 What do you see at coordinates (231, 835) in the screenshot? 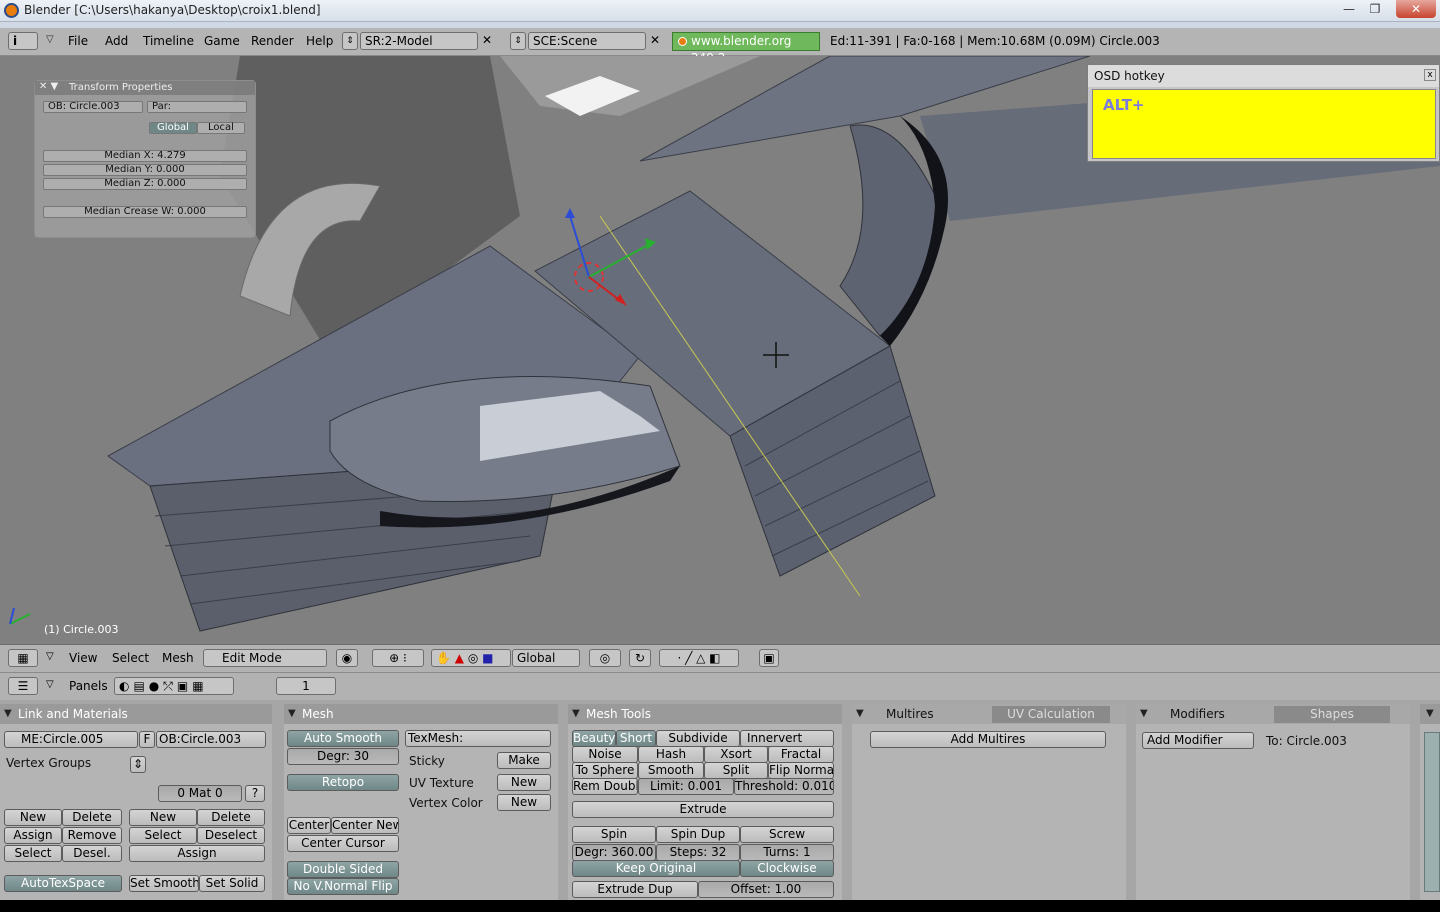
I see `material-deselect-button: Deselect` at bounding box center [231, 835].